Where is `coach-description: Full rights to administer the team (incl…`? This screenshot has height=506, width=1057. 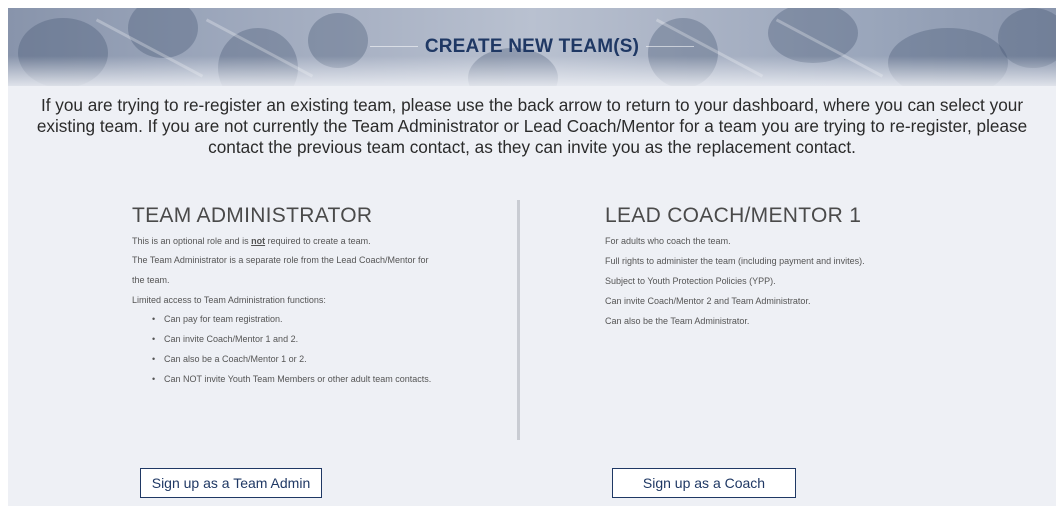
coach-description: Full rights to administer the team (incl… is located at coordinates (735, 261).